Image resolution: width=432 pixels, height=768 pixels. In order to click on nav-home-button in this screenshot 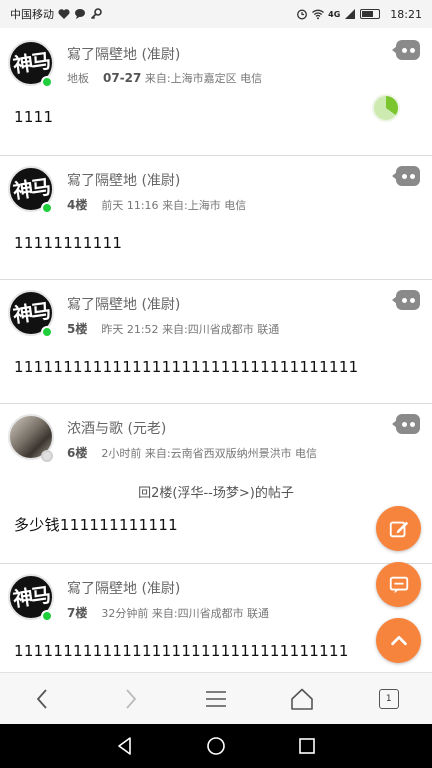, I will do `click(216, 746)`.